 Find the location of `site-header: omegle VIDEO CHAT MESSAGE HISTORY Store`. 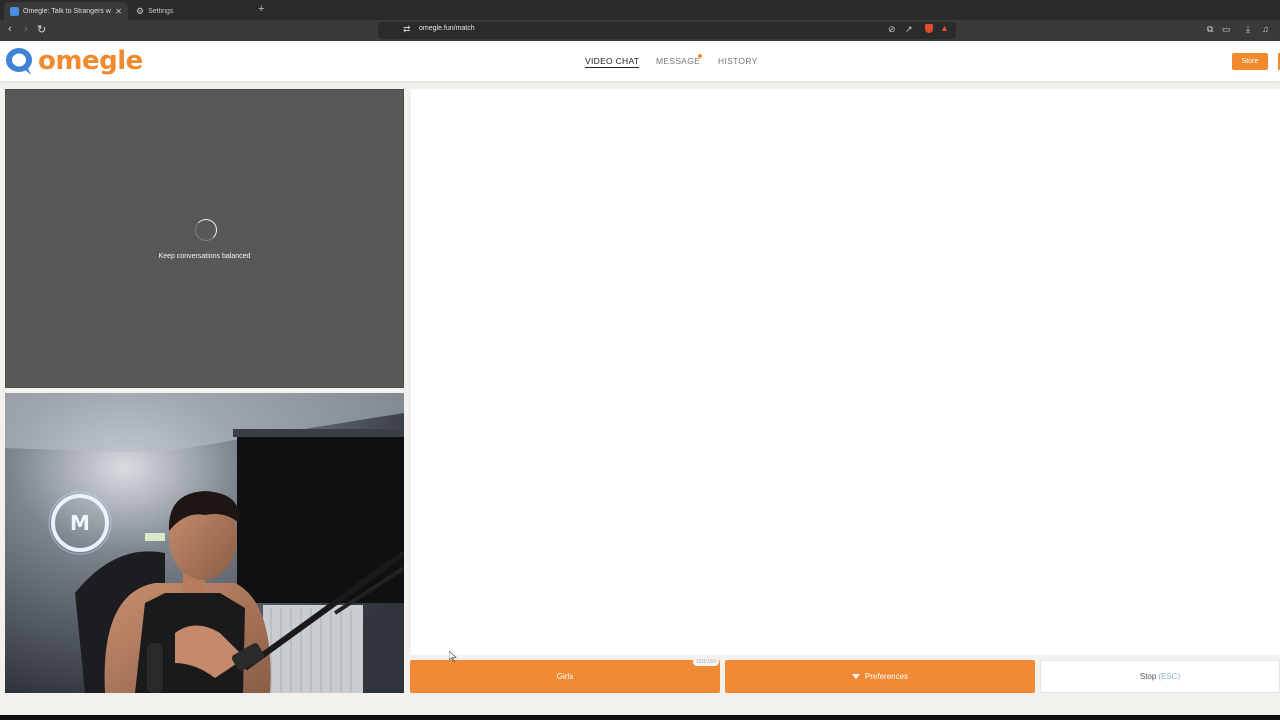

site-header: omegle VIDEO CHAT MESSAGE HISTORY Store is located at coordinates (640, 61).